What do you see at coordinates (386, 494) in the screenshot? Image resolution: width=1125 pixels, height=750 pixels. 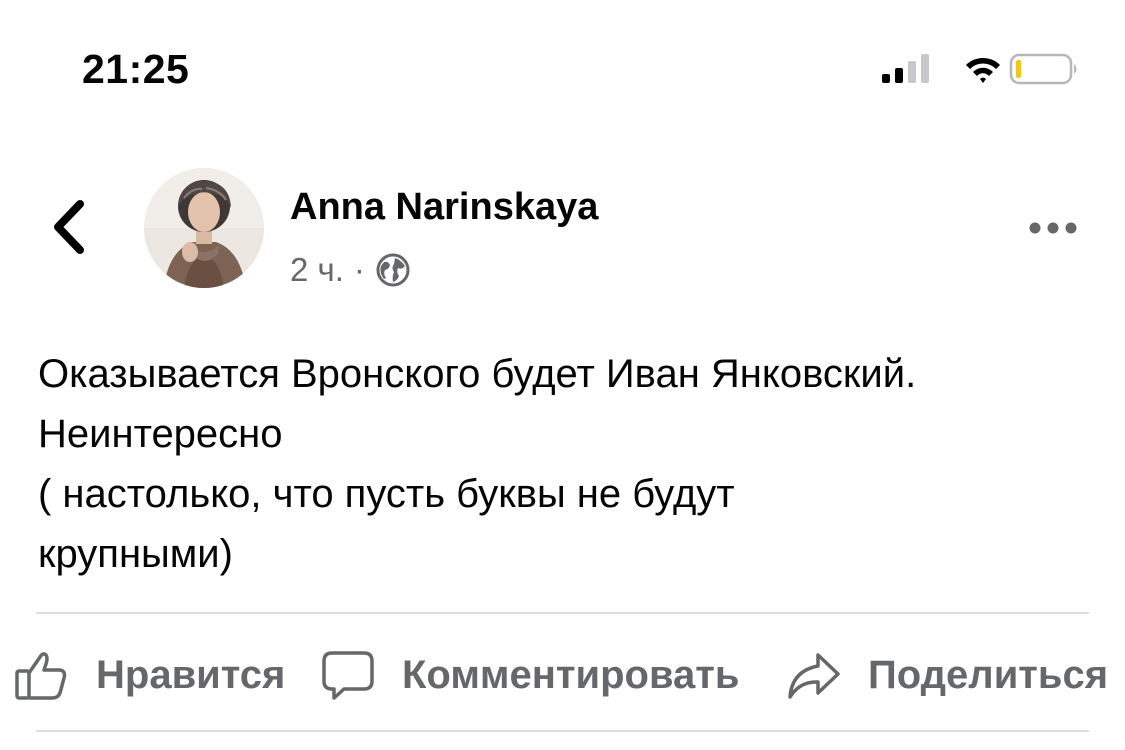 I see `post-text-line: ( настолько, что пусть буквы не будут` at bounding box center [386, 494].